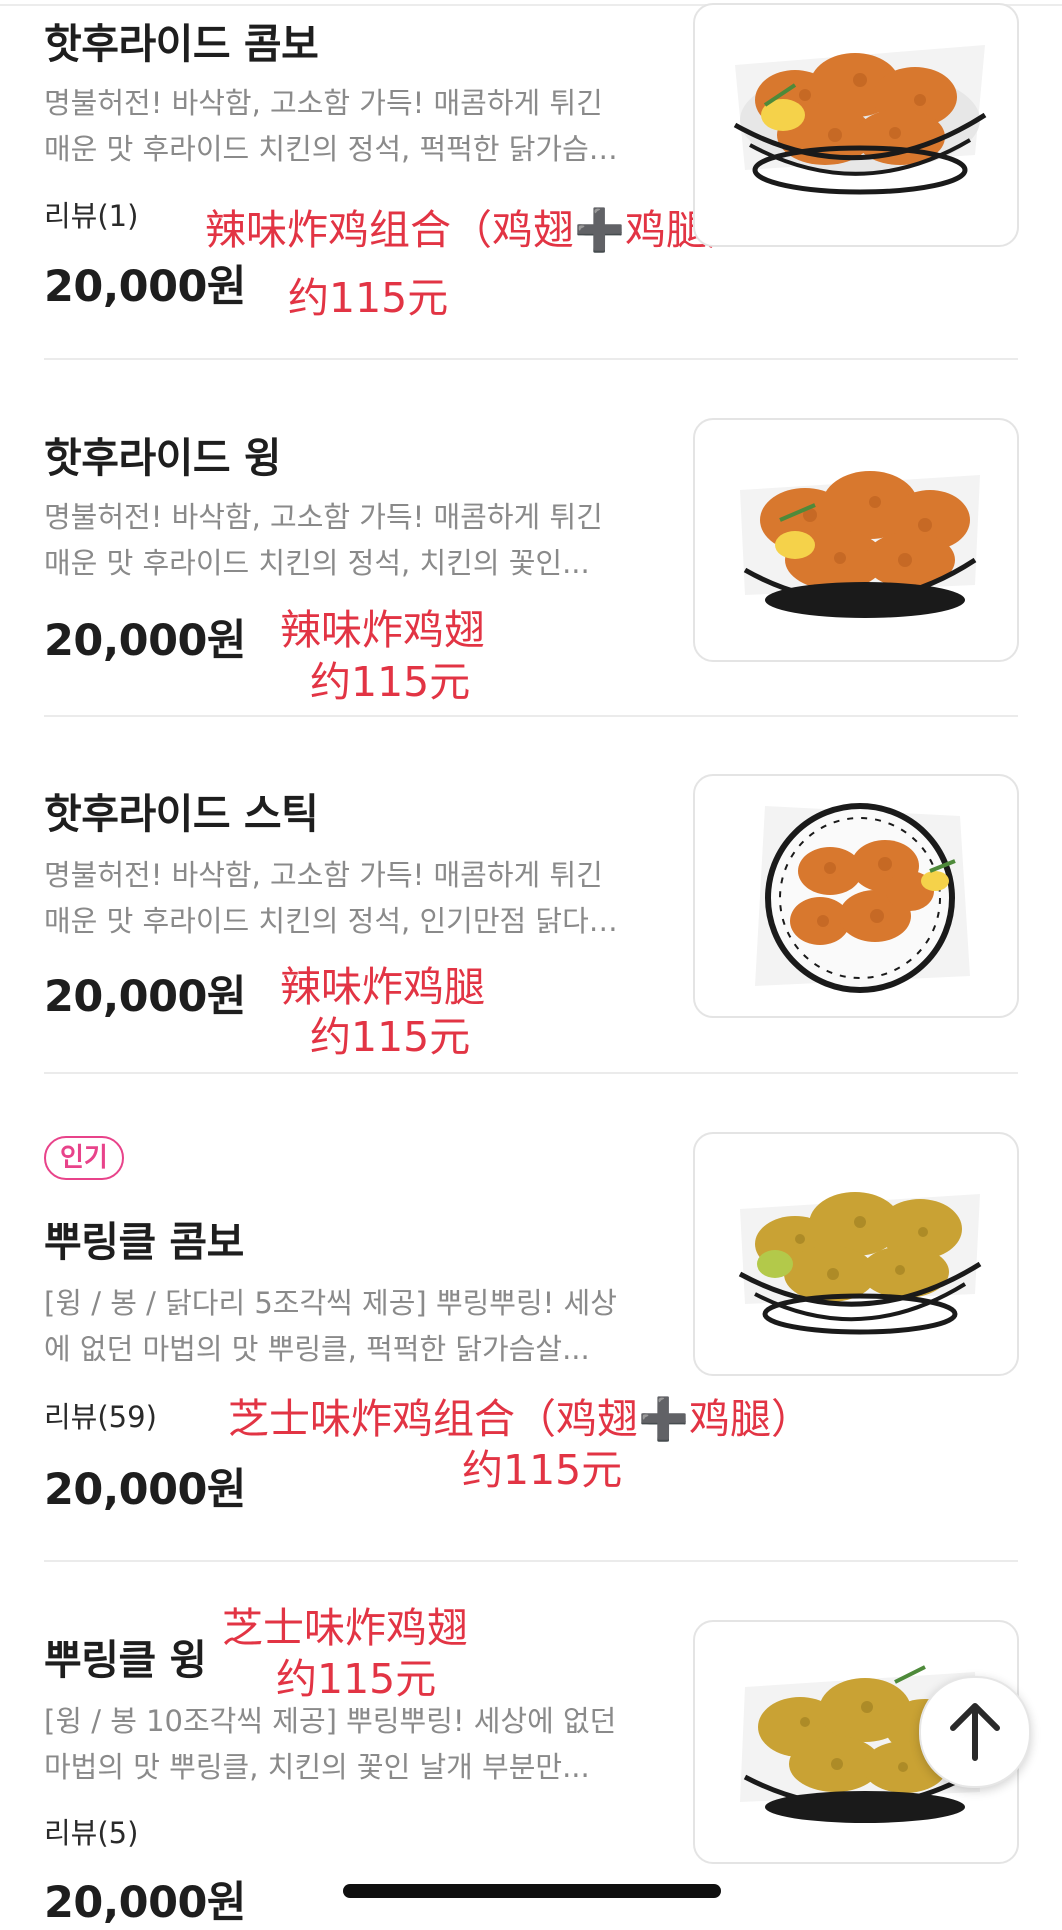 Image resolution: width=1062 pixels, height=1930 pixels. What do you see at coordinates (125, 1660) in the screenshot?
I see `item-name: 뿌링클 윙` at bounding box center [125, 1660].